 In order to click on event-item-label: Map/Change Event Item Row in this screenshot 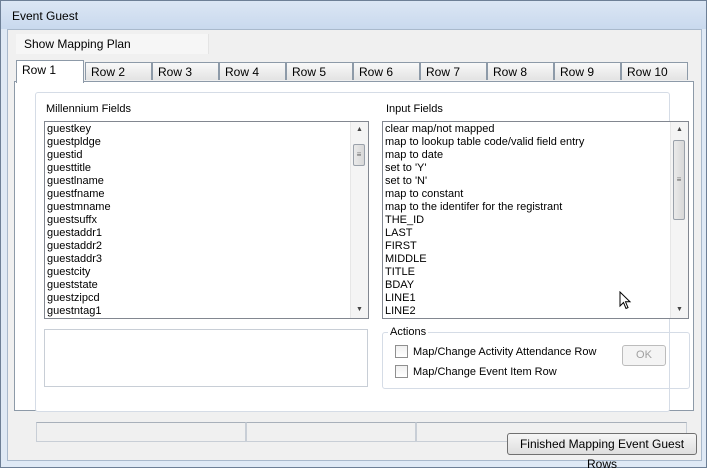, I will do `click(485, 372)`.